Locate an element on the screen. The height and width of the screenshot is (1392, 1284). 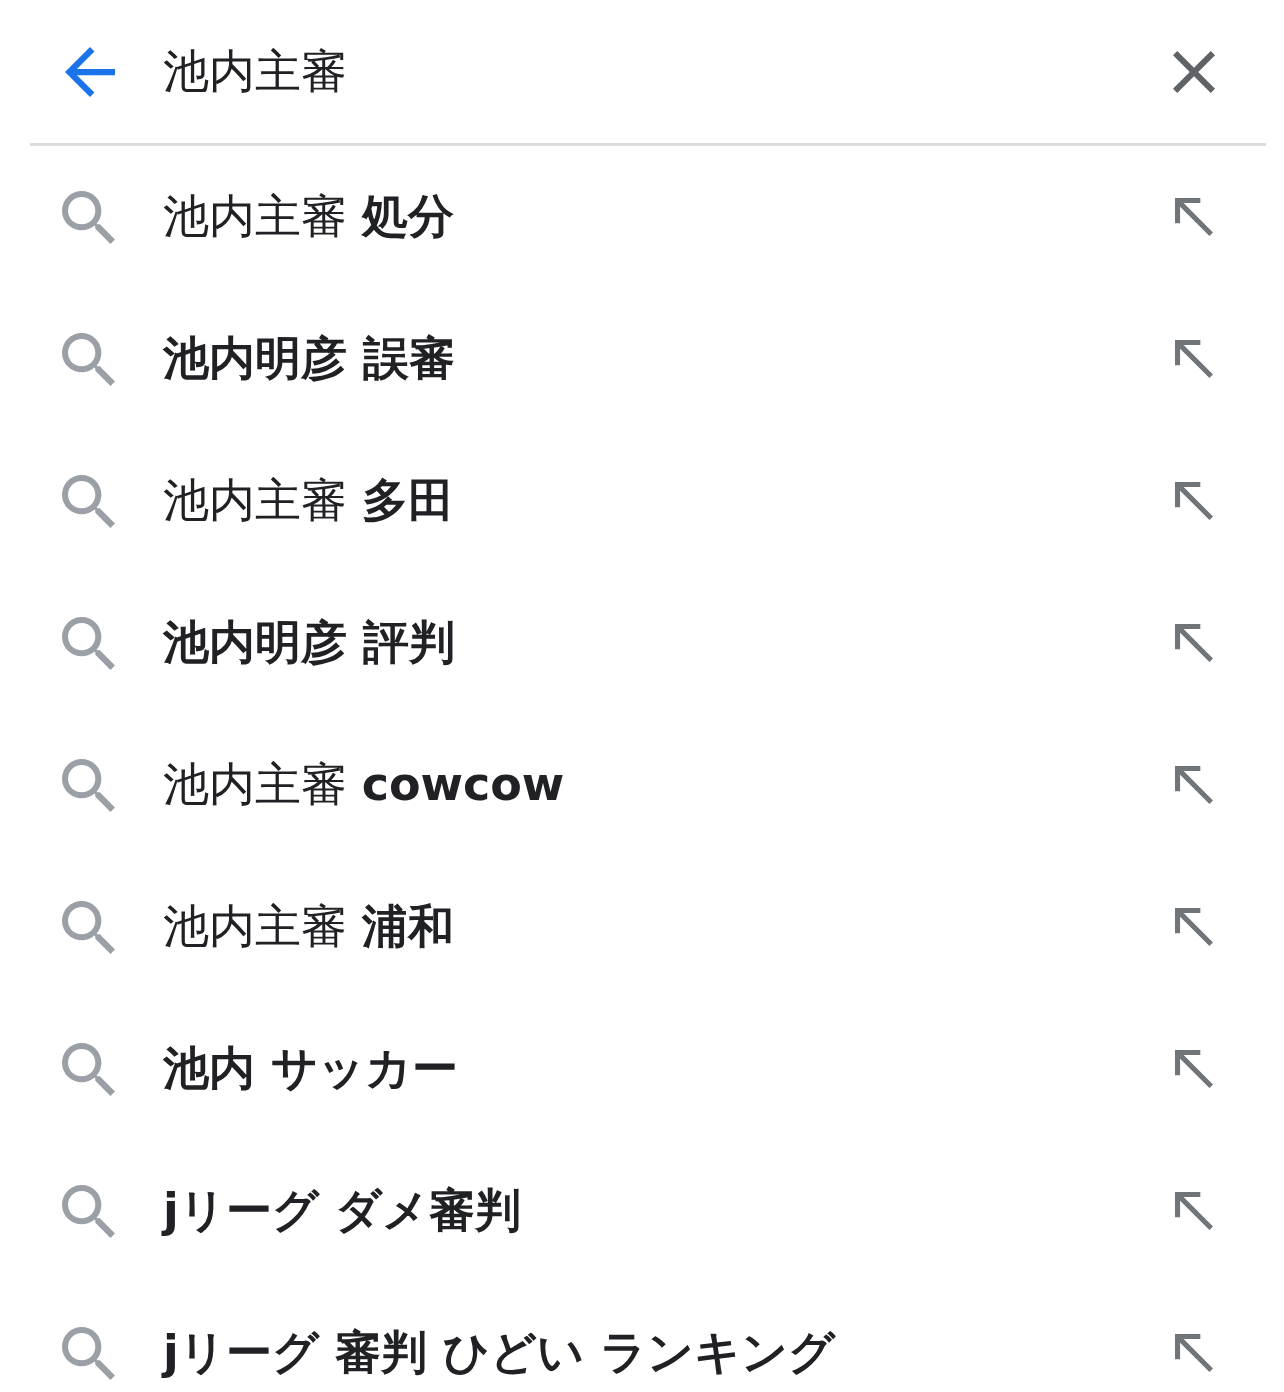
suggestion-text: 池内 サッカー is located at coordinates (669, 1069).